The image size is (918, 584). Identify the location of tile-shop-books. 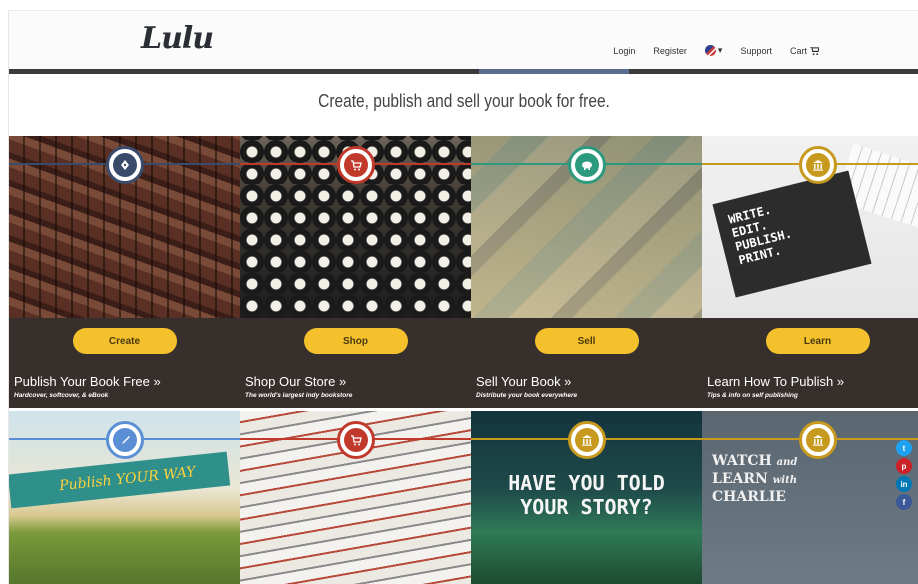
(355, 497).